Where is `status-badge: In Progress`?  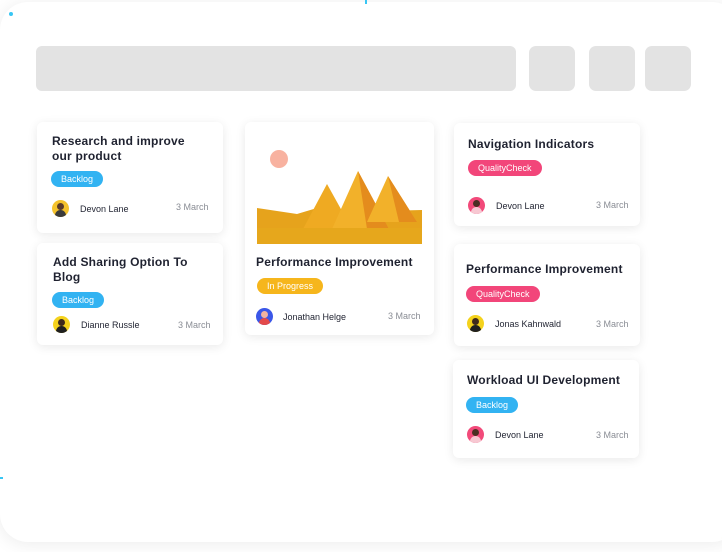
status-badge: In Progress is located at coordinates (290, 286).